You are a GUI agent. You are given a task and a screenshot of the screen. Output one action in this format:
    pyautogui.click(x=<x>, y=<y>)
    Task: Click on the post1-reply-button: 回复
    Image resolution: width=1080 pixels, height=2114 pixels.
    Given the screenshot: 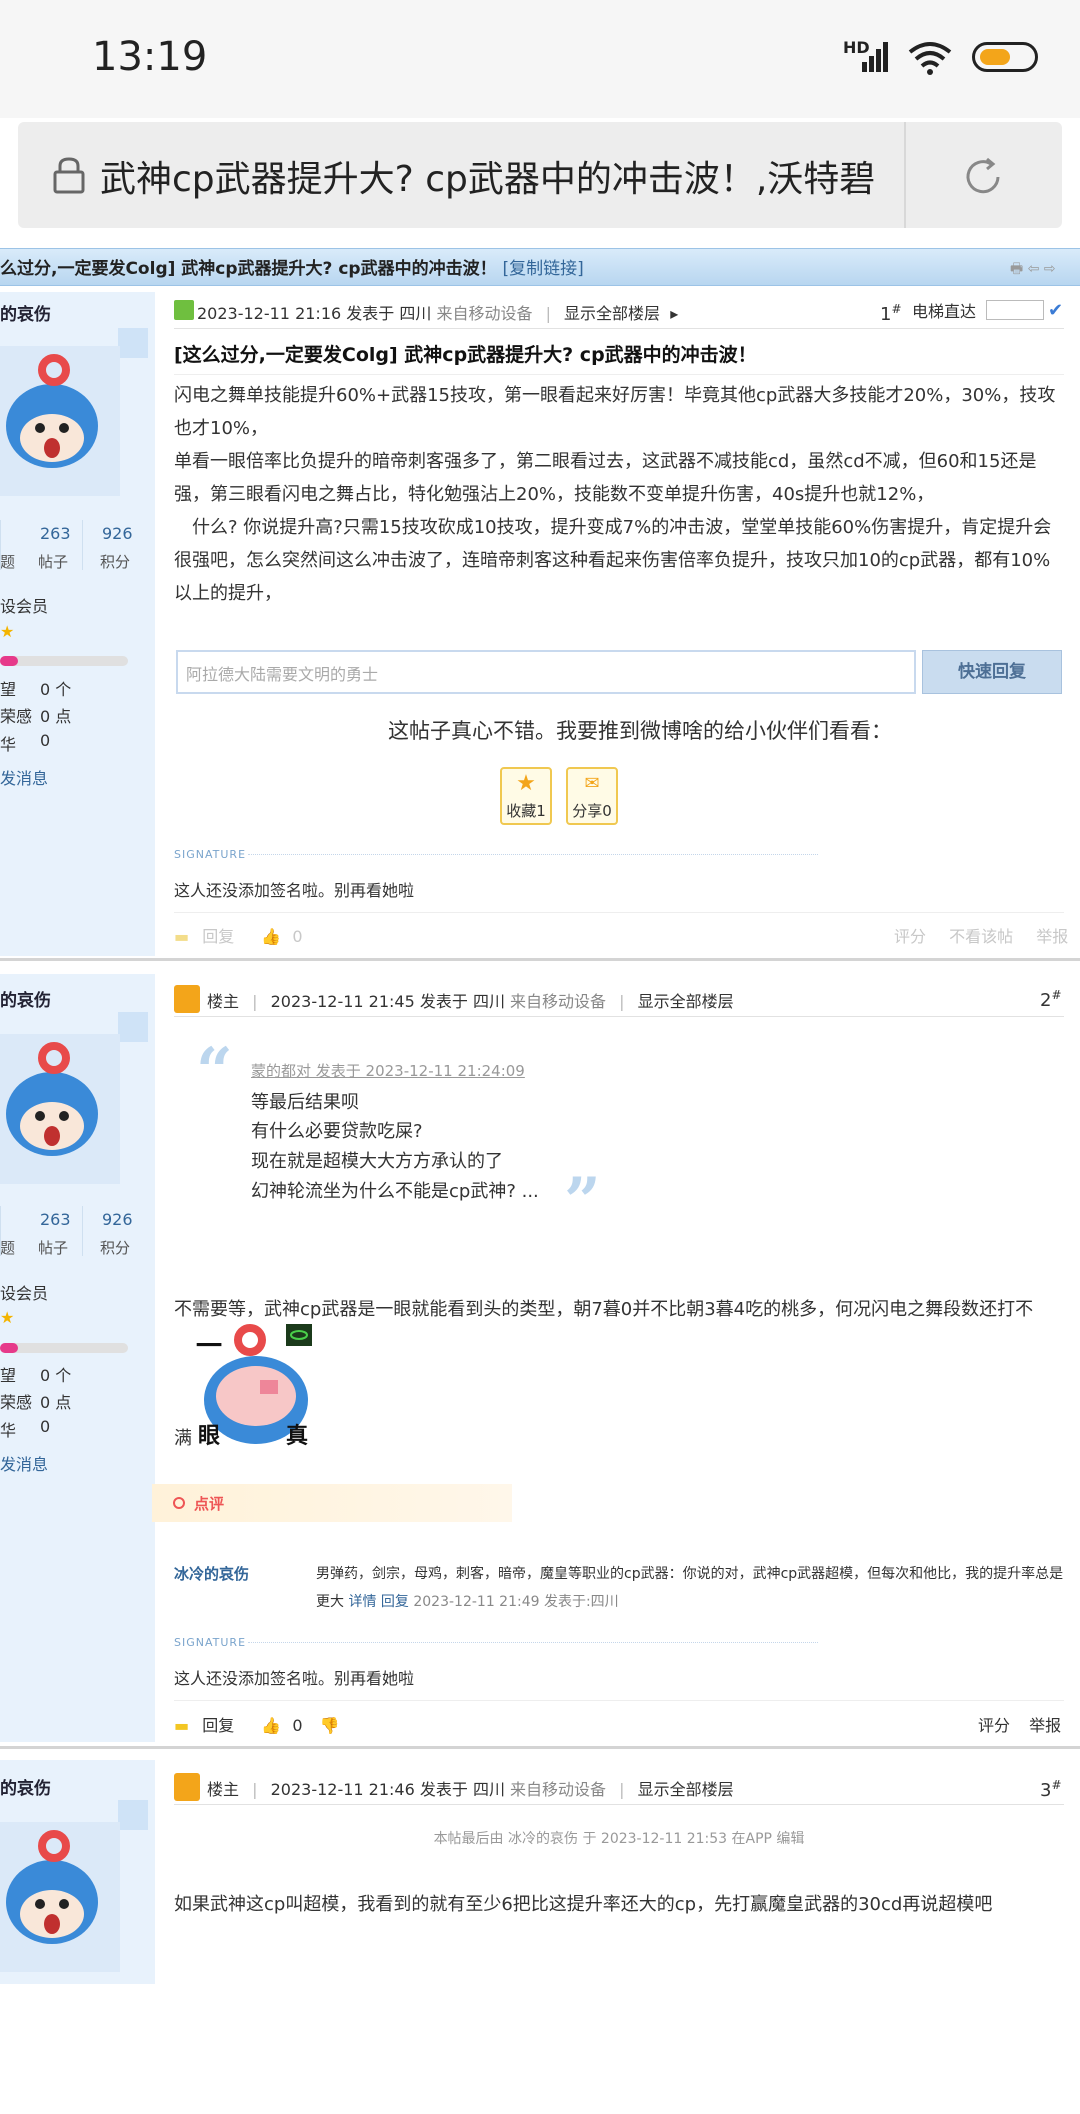 What is the action you would take?
    pyautogui.click(x=218, y=936)
    